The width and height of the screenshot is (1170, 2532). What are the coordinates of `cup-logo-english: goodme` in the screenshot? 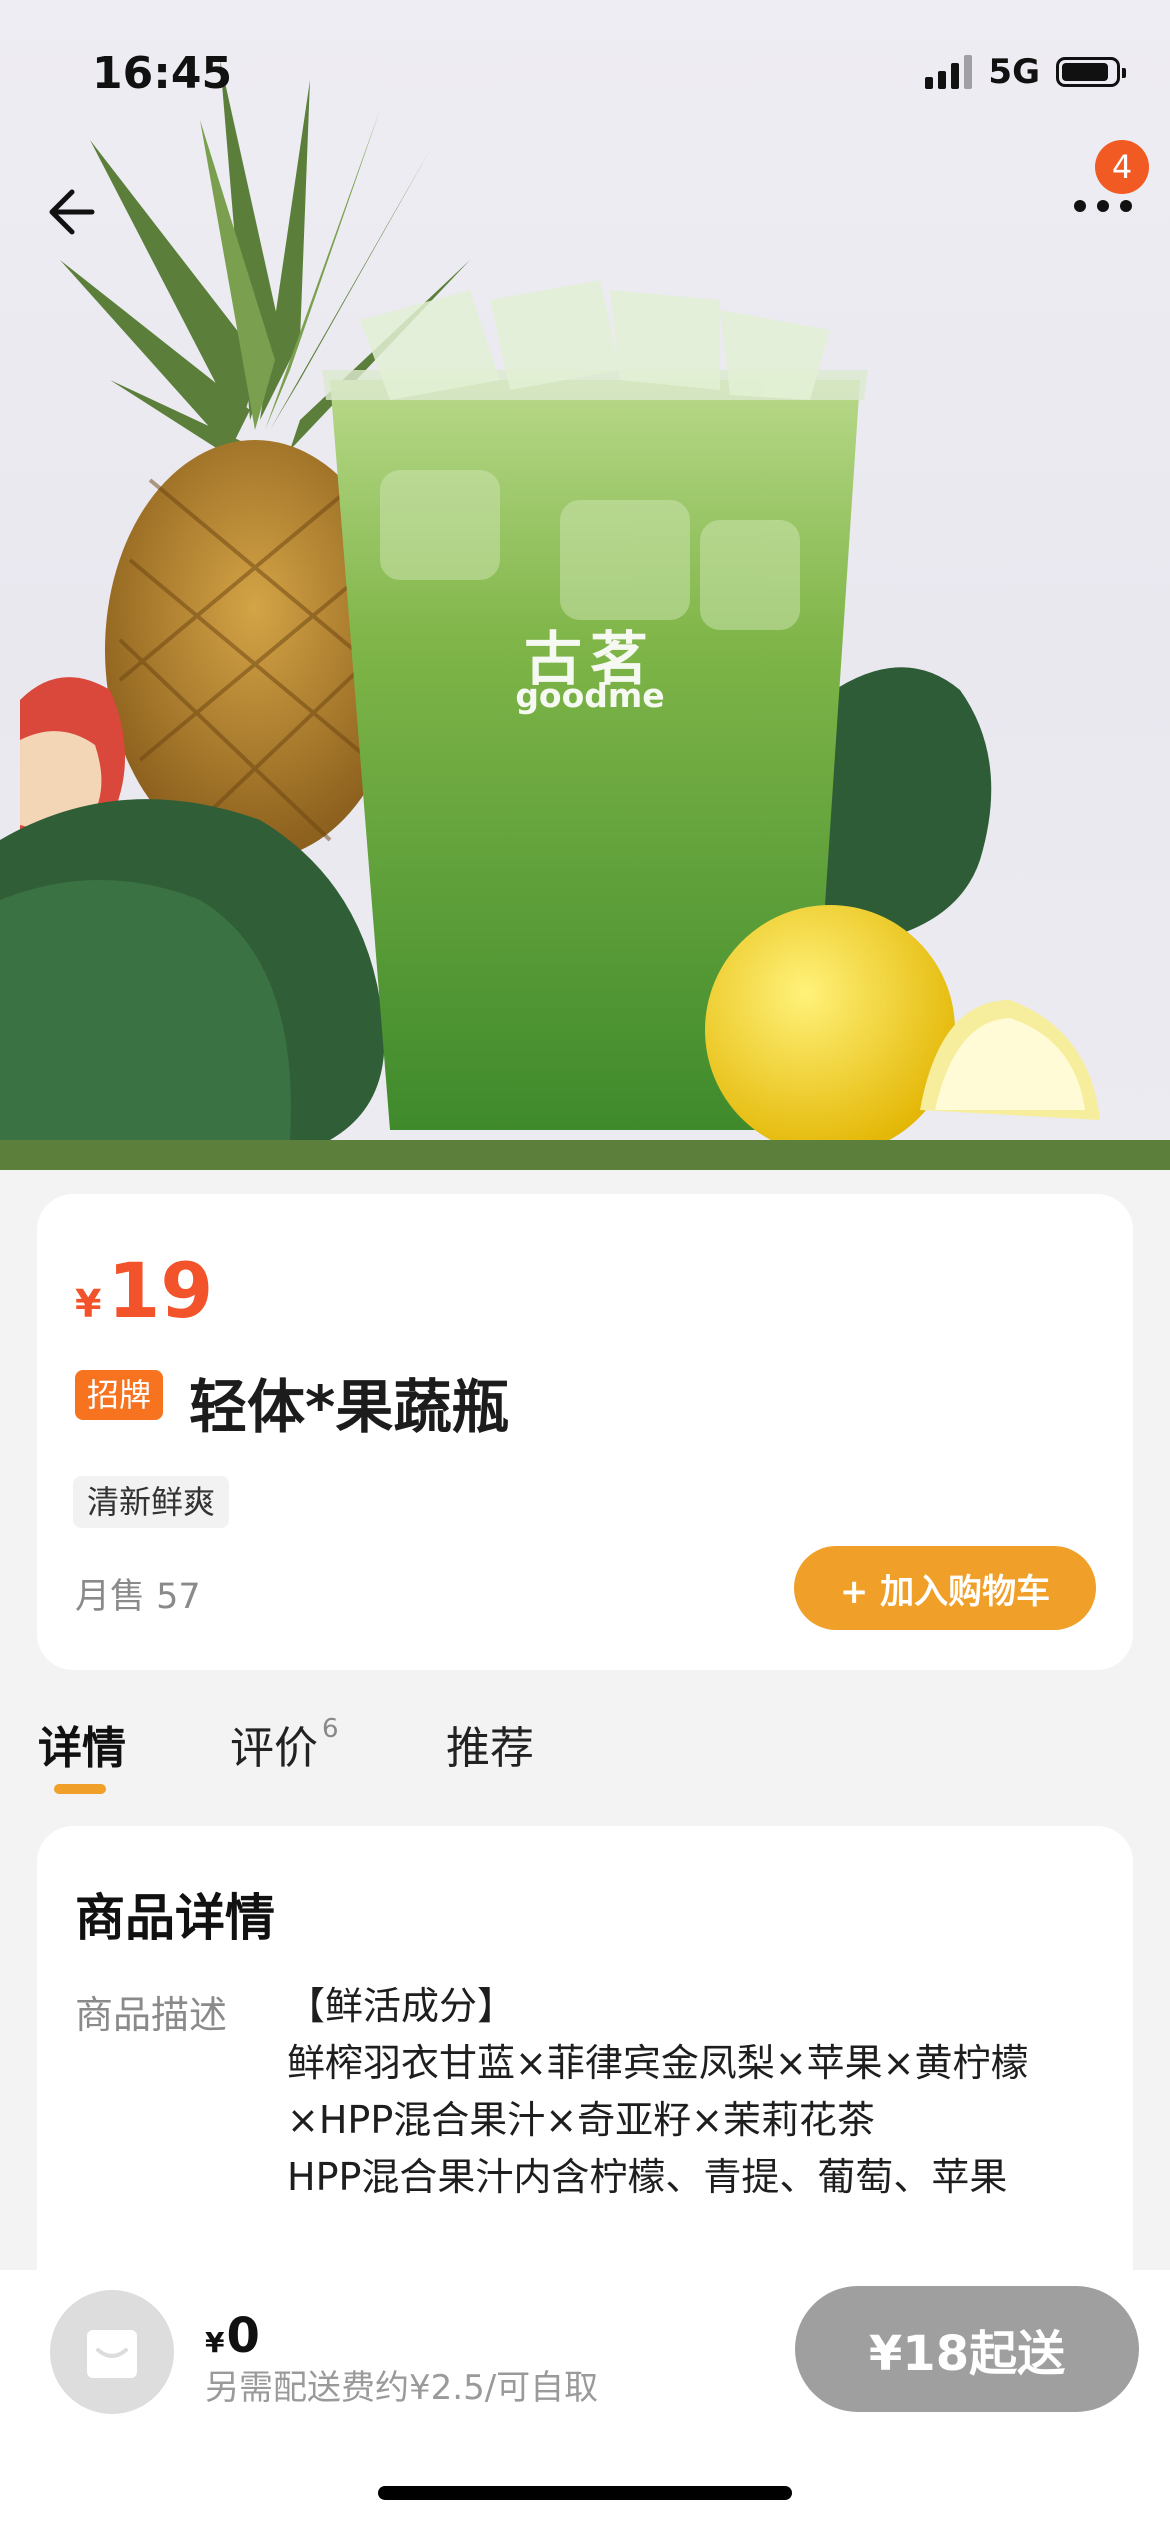 It's located at (590, 695).